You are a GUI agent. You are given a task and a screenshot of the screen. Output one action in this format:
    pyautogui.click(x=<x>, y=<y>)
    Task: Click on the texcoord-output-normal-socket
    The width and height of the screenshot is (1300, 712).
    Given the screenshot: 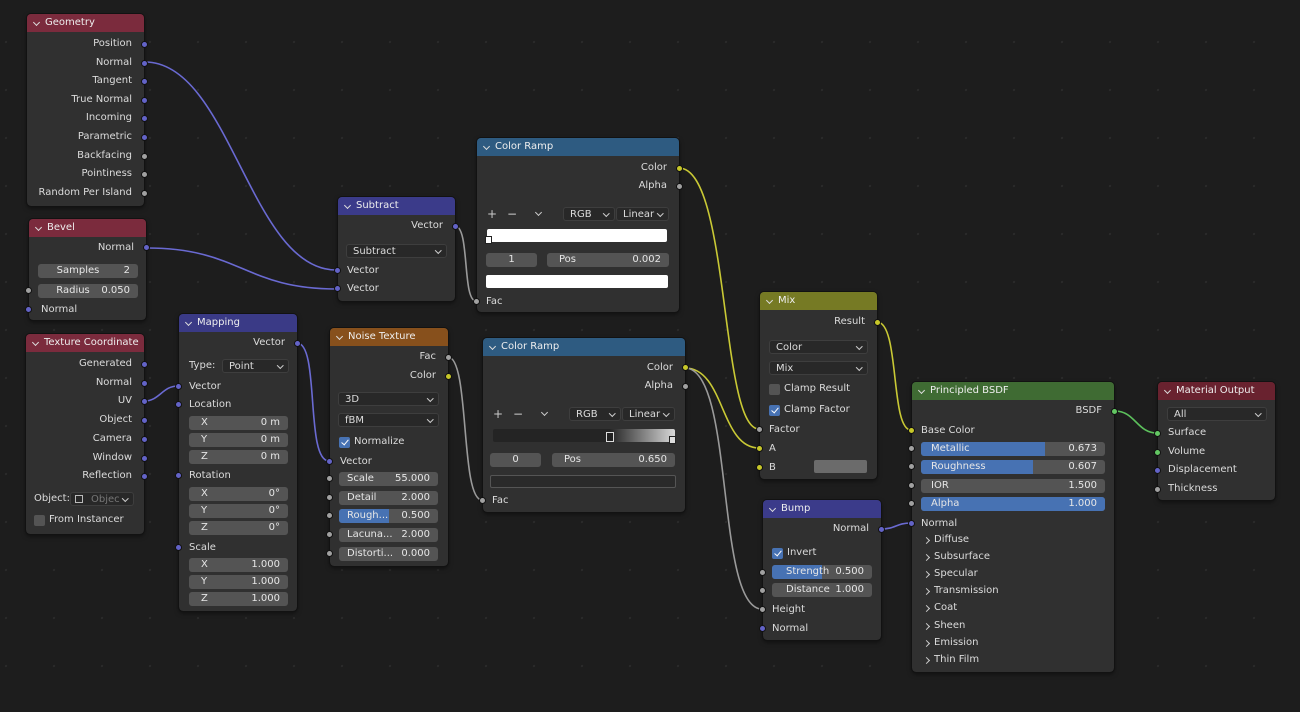 What is the action you would take?
    pyautogui.click(x=144, y=383)
    